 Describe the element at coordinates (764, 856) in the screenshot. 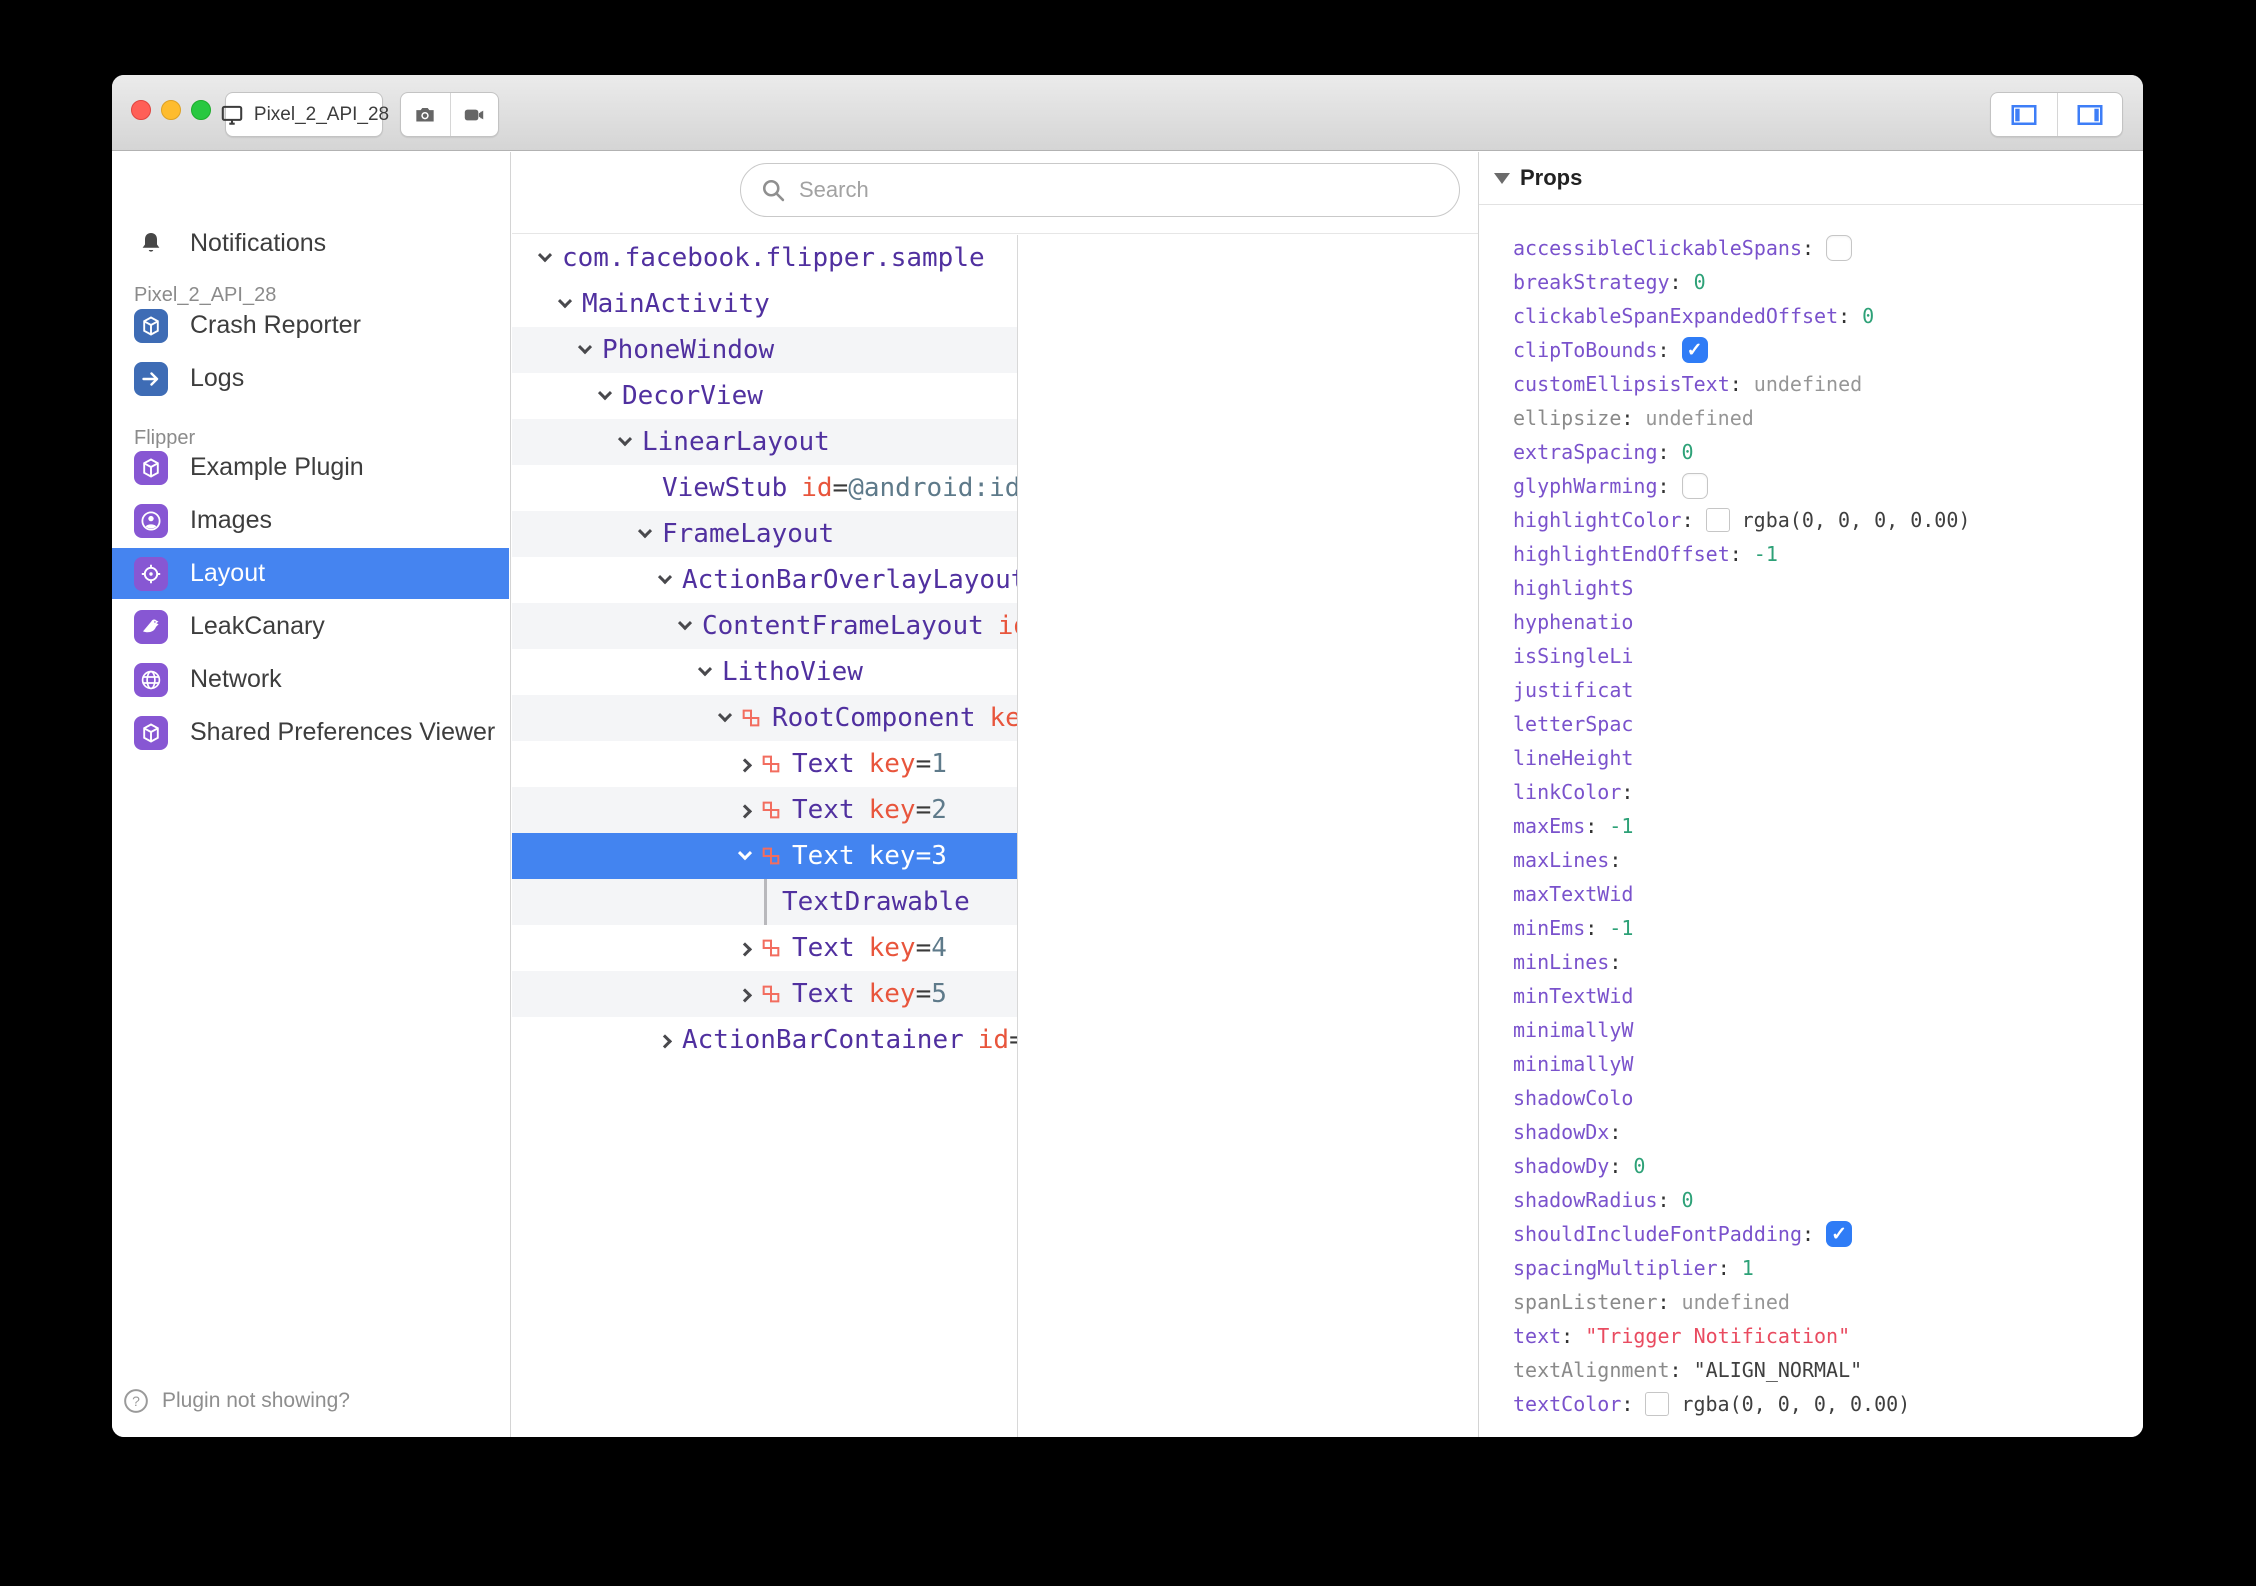

I see `tree-row-text-3: Text key = 3` at that location.